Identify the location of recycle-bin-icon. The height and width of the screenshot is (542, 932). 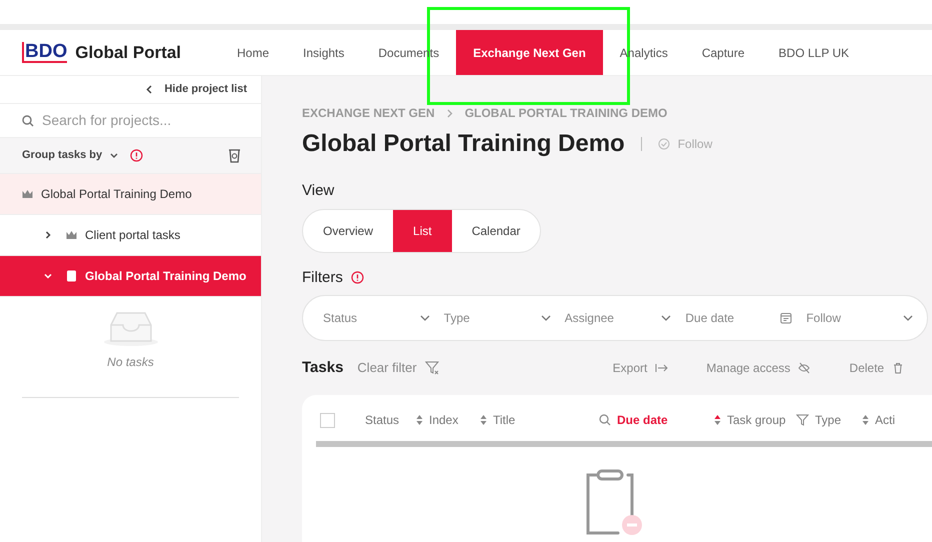
(234, 155).